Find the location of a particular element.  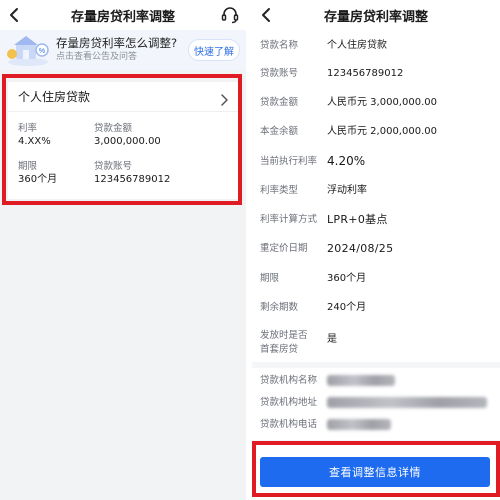

banner-subtitle: 点击查看公告及问答 is located at coordinates (97, 57).